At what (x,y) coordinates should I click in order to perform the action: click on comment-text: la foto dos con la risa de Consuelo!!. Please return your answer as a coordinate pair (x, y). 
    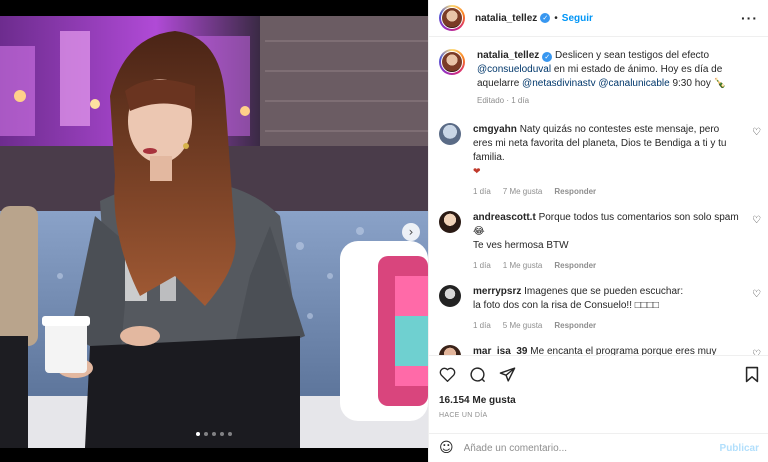
    Looking at the image, I should click on (554, 305).